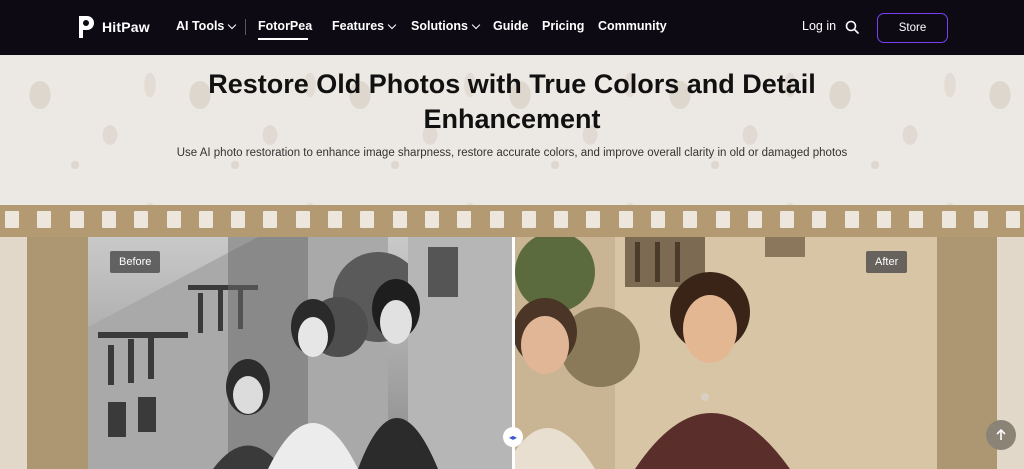 This screenshot has height=469, width=1024. I want to click on film-strip-left-edge, so click(13, 353).